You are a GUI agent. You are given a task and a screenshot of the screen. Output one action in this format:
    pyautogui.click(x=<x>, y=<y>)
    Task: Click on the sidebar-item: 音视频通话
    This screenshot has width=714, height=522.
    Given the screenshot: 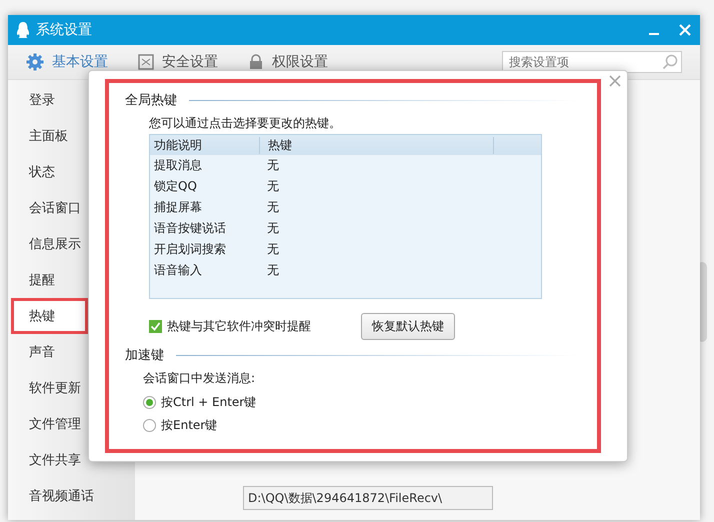 What is the action you would take?
    pyautogui.click(x=71, y=496)
    